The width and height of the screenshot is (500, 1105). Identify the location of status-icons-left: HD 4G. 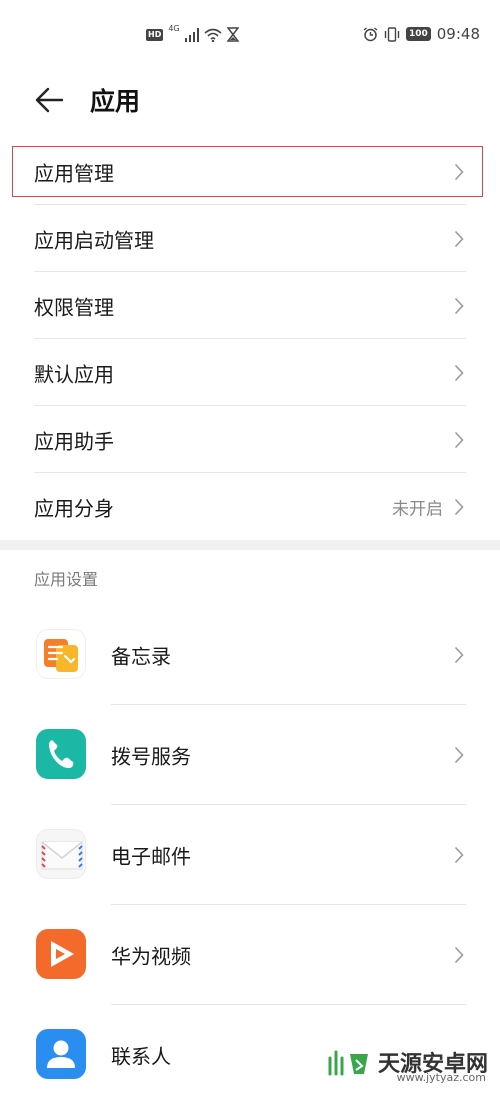
(192, 33).